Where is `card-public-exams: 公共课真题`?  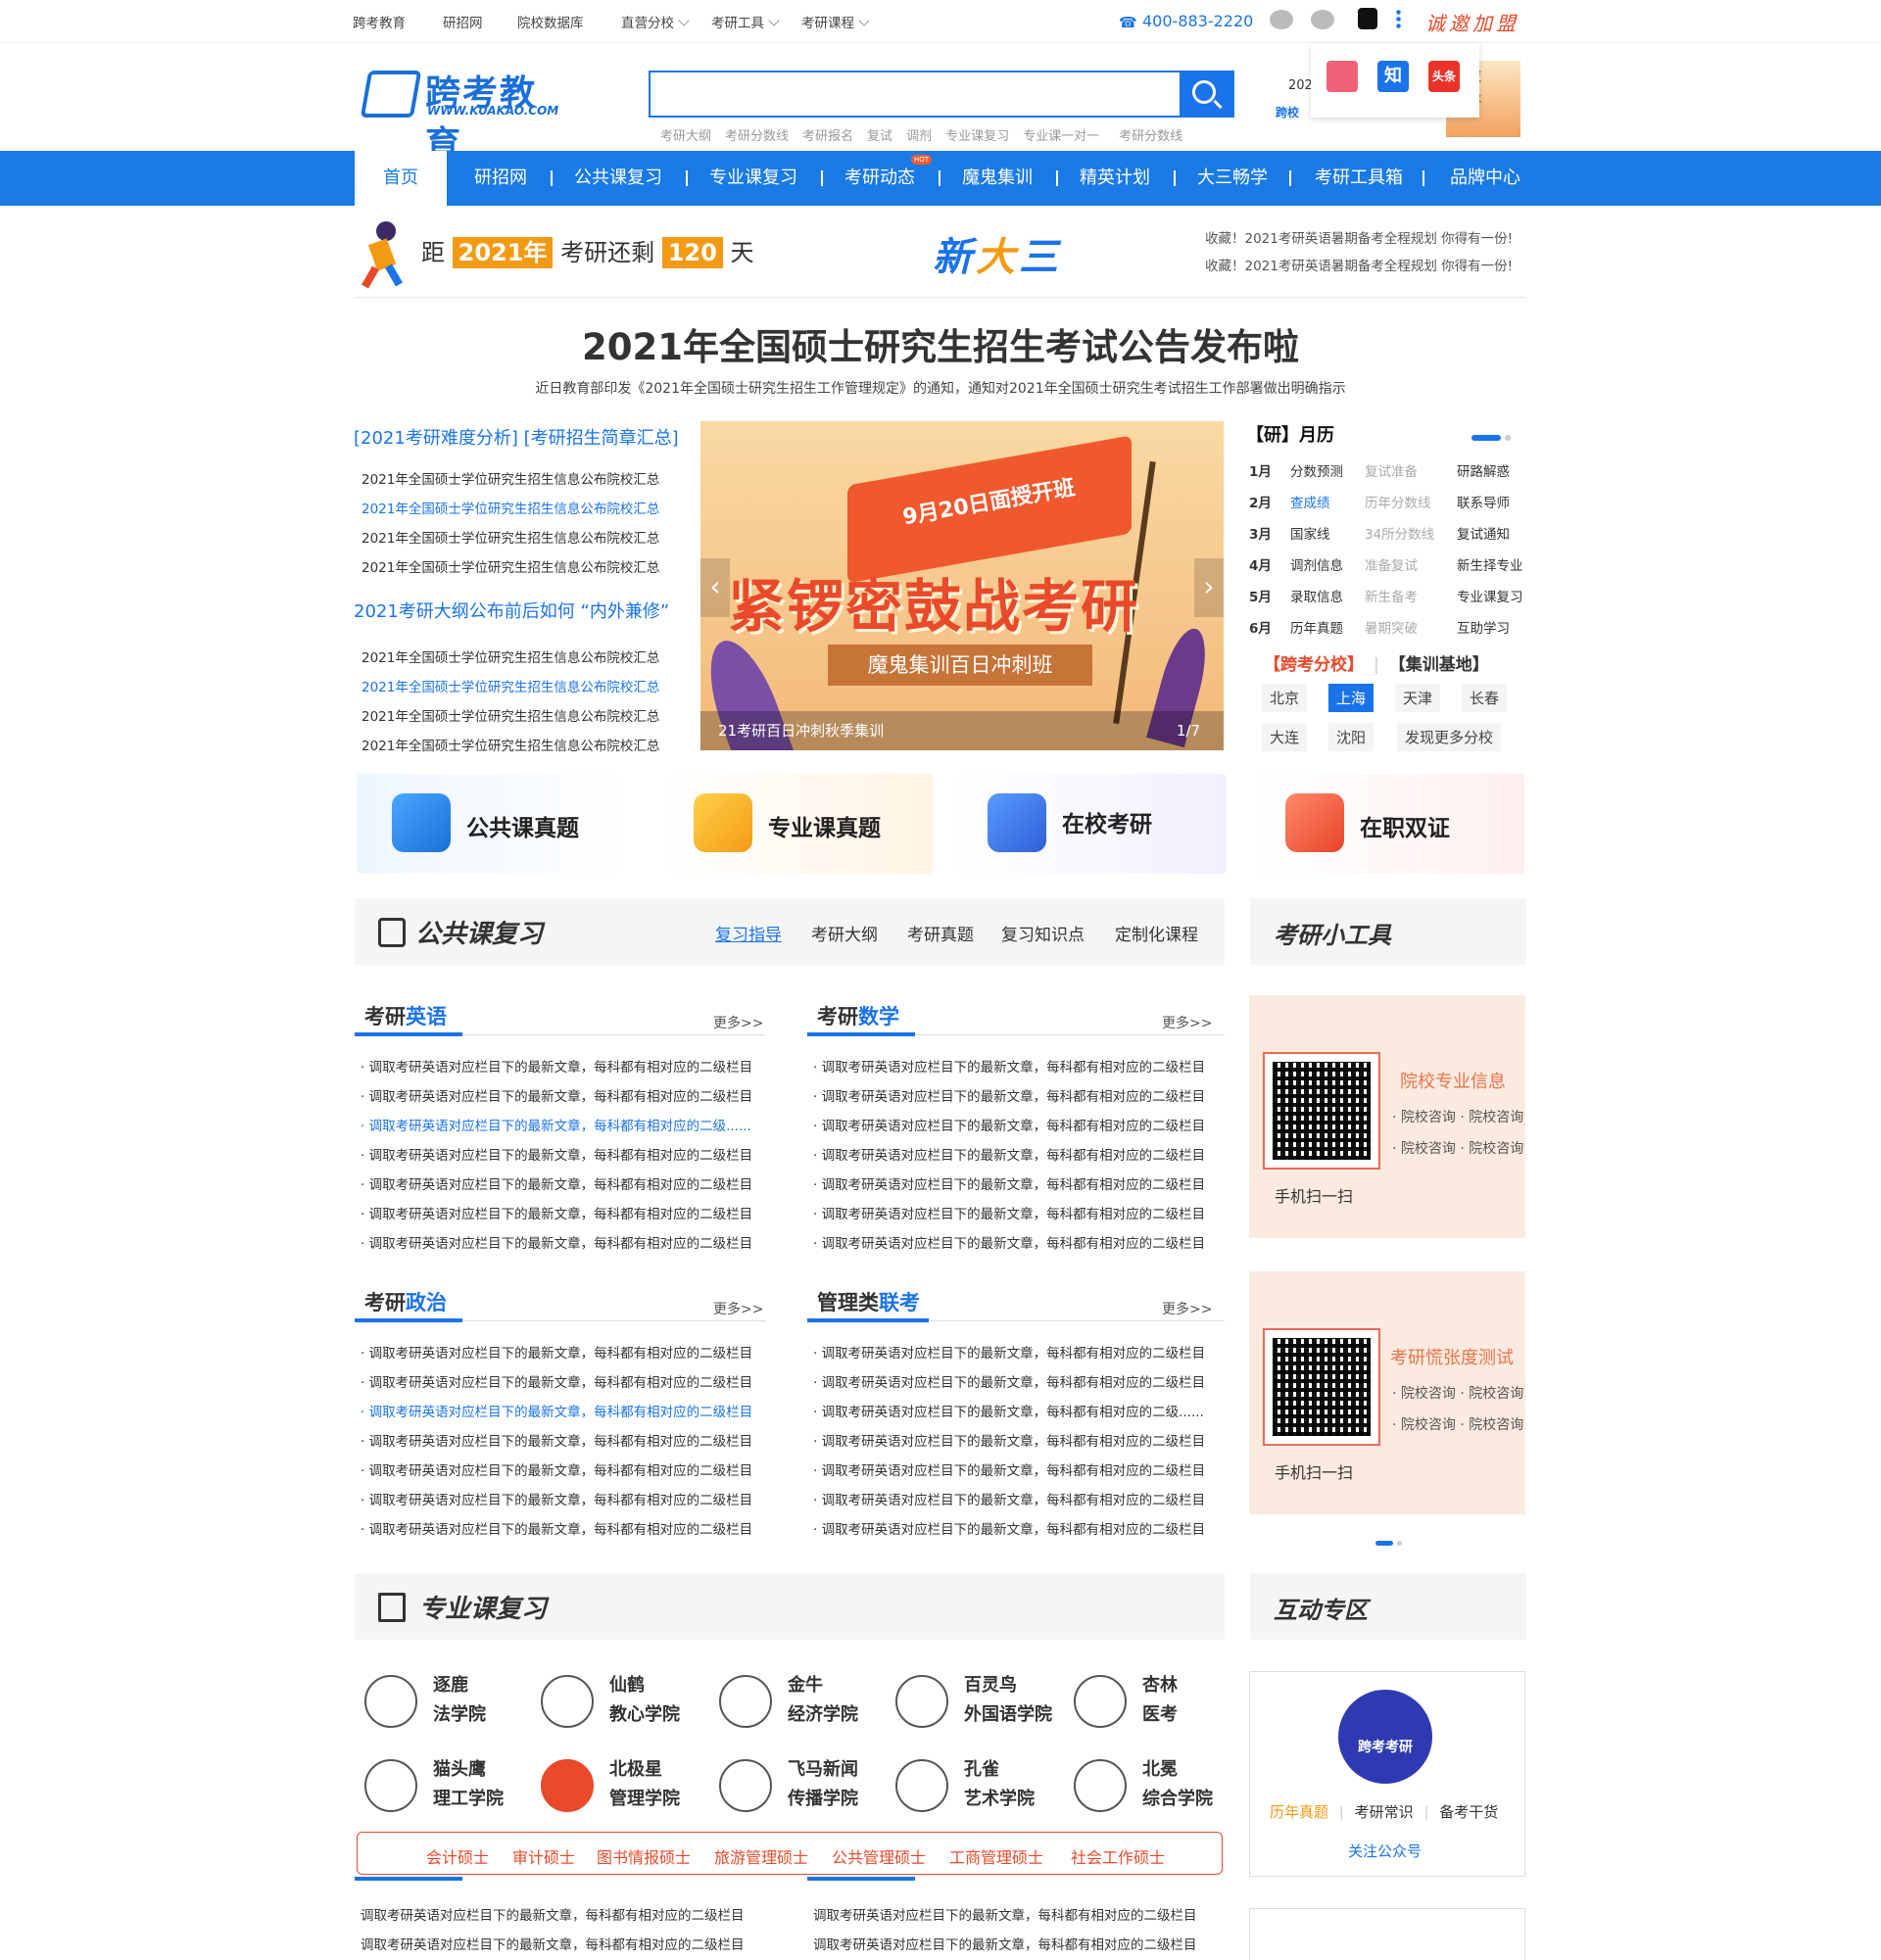 card-public-exams: 公共课真题 is located at coordinates (494, 824).